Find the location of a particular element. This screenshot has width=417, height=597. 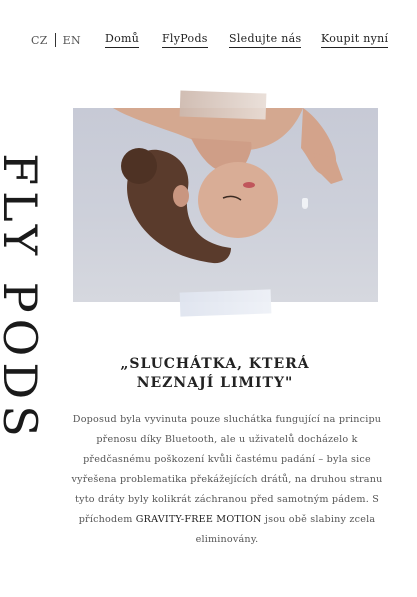

gravity-free-motion-text: GRAVITY-FREE MOTION is located at coordinates (198, 519).